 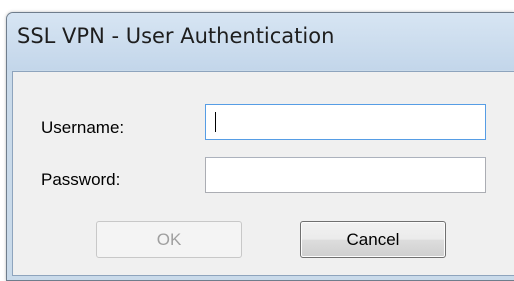 I want to click on username-input, so click(x=345, y=122).